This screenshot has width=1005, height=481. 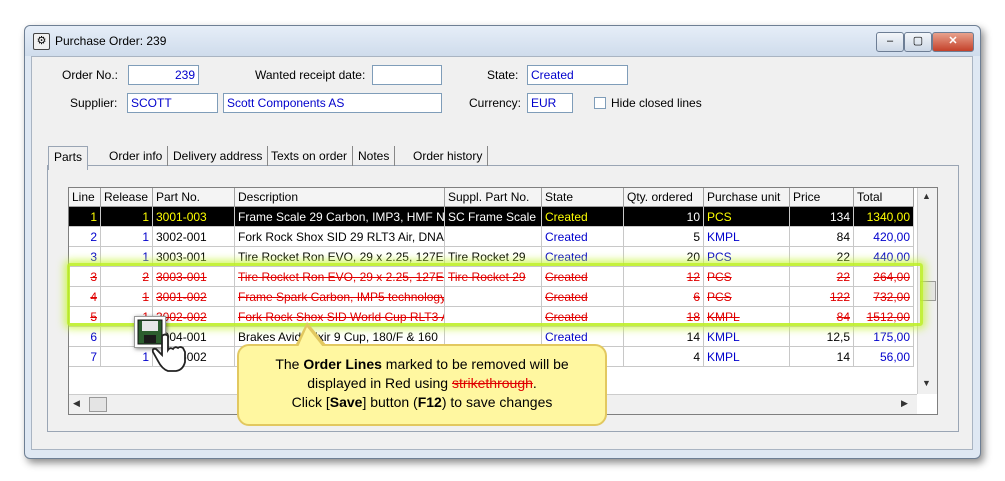 I want to click on table-cell: 84, so click(x=822, y=237).